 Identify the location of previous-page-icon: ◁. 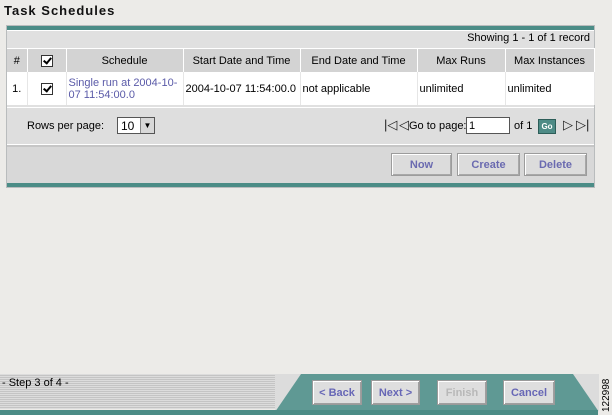
(404, 125).